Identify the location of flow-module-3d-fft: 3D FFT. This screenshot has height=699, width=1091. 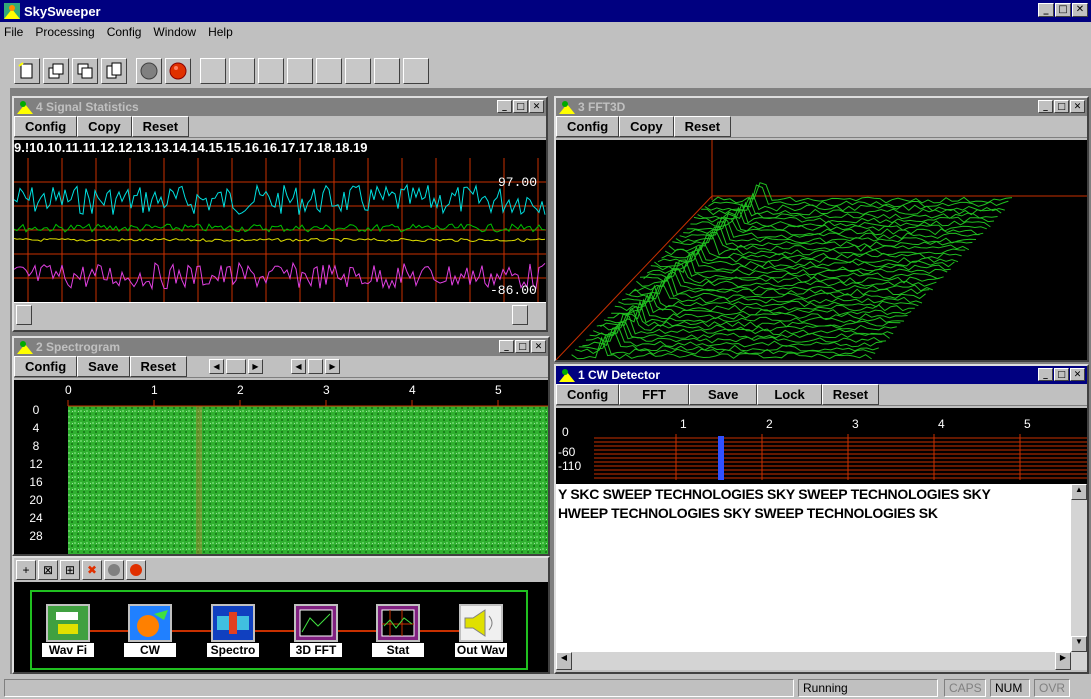
(316, 633).